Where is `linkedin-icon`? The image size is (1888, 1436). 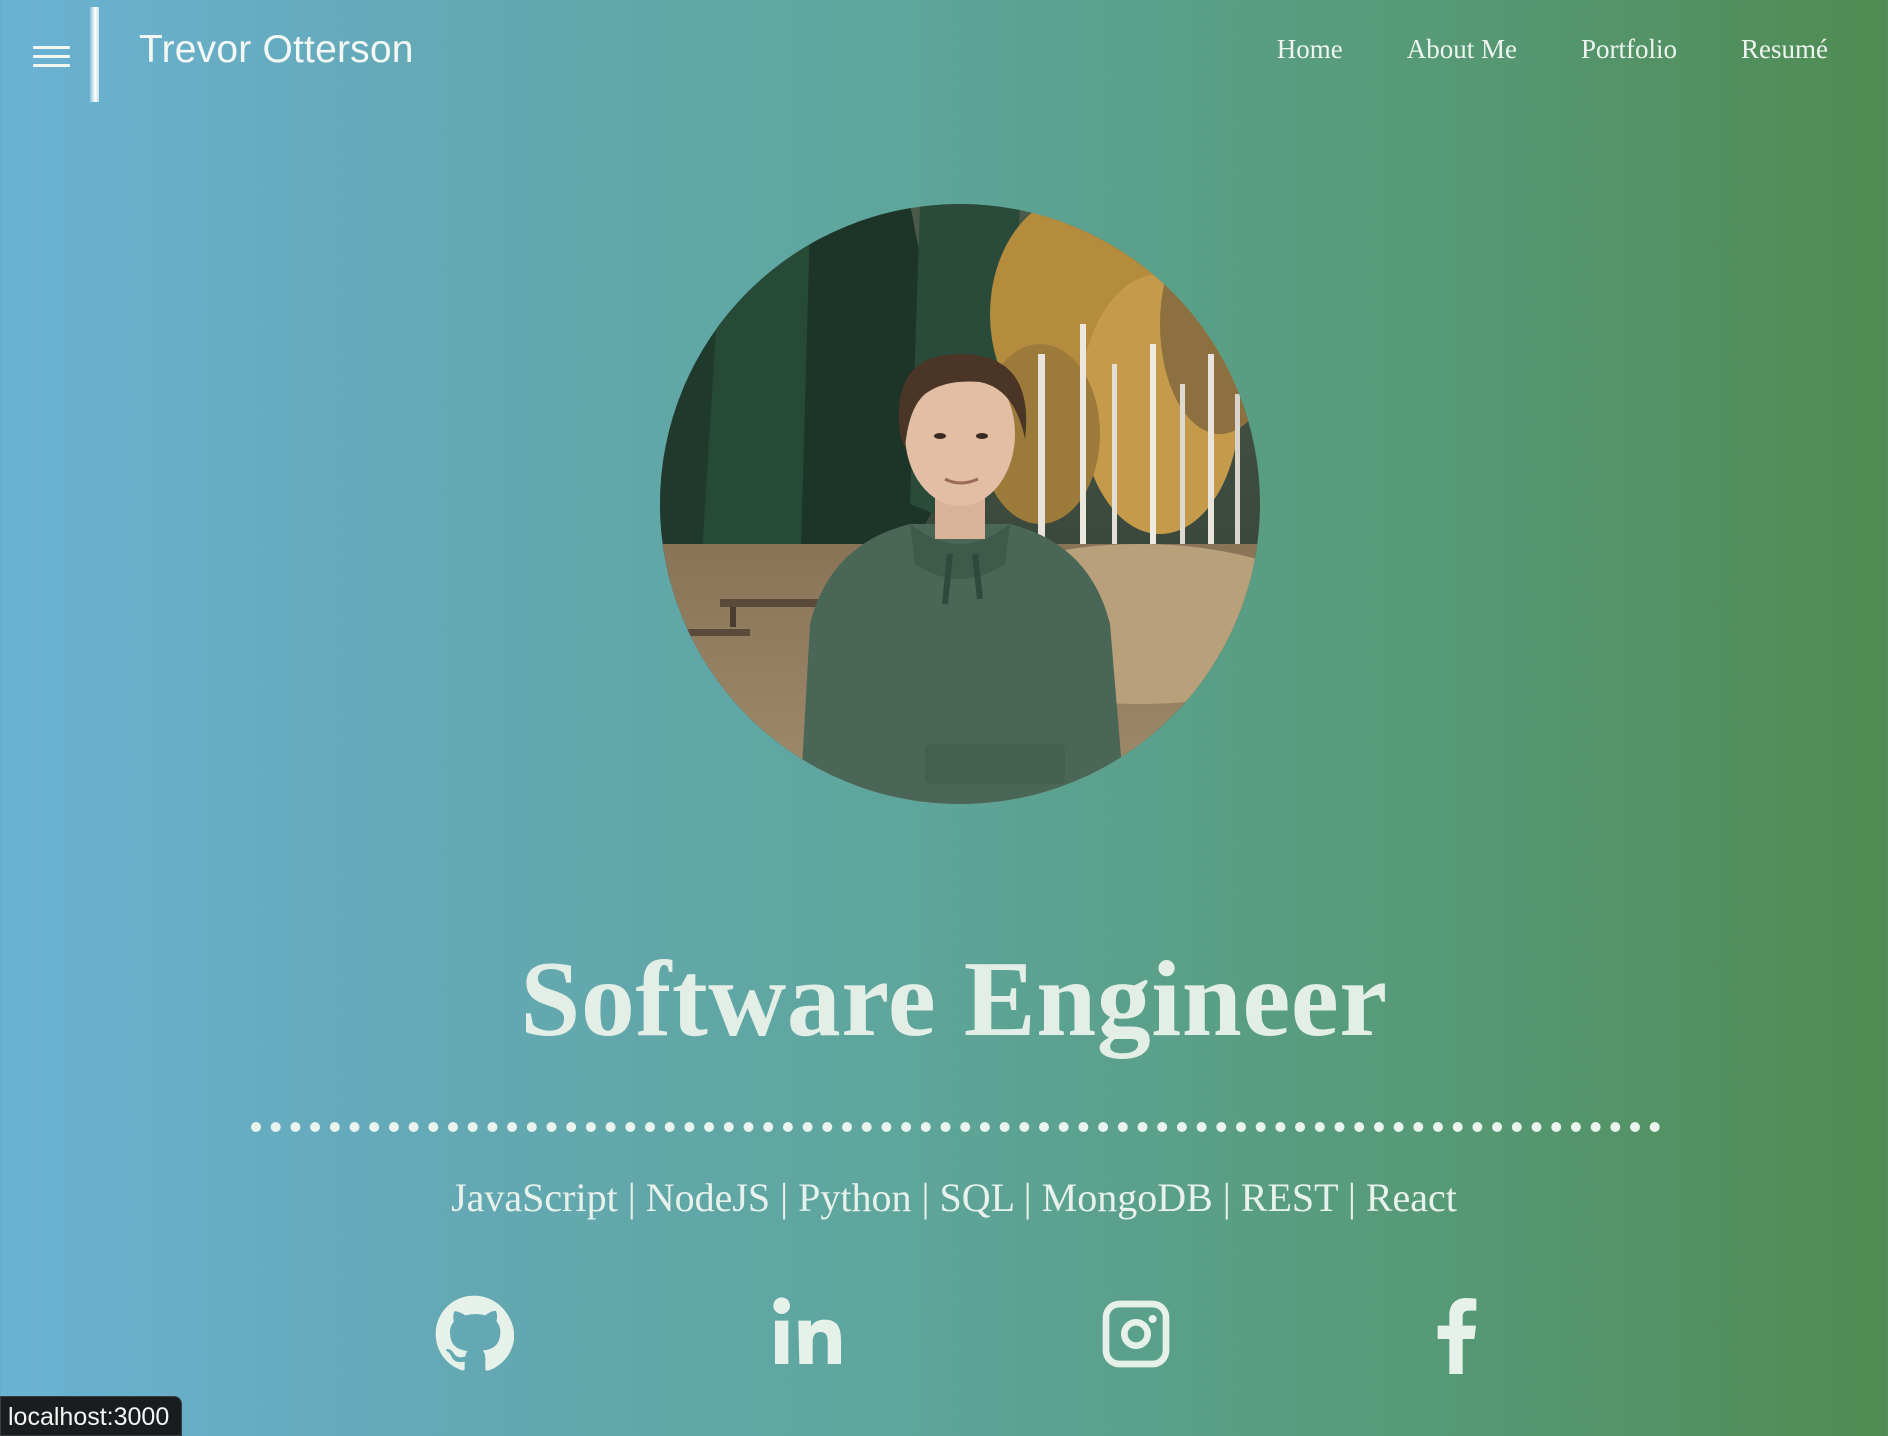 linkedin-icon is located at coordinates (805, 1334).